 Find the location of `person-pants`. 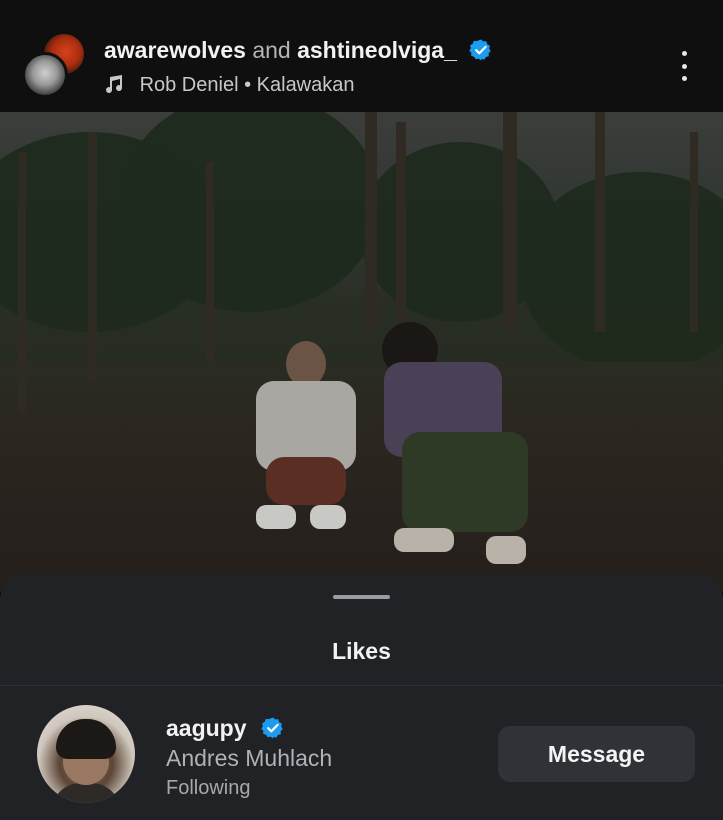

person-pants is located at coordinates (465, 482).